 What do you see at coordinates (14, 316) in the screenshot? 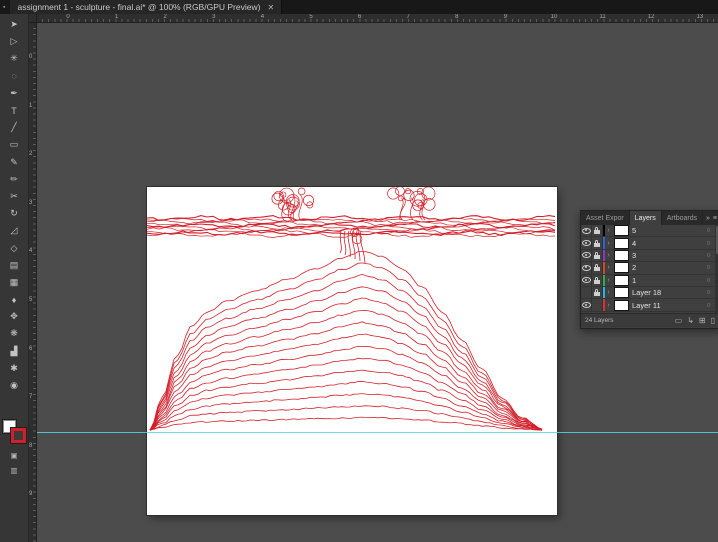
I see `tool-blend-tool: ✥` at bounding box center [14, 316].